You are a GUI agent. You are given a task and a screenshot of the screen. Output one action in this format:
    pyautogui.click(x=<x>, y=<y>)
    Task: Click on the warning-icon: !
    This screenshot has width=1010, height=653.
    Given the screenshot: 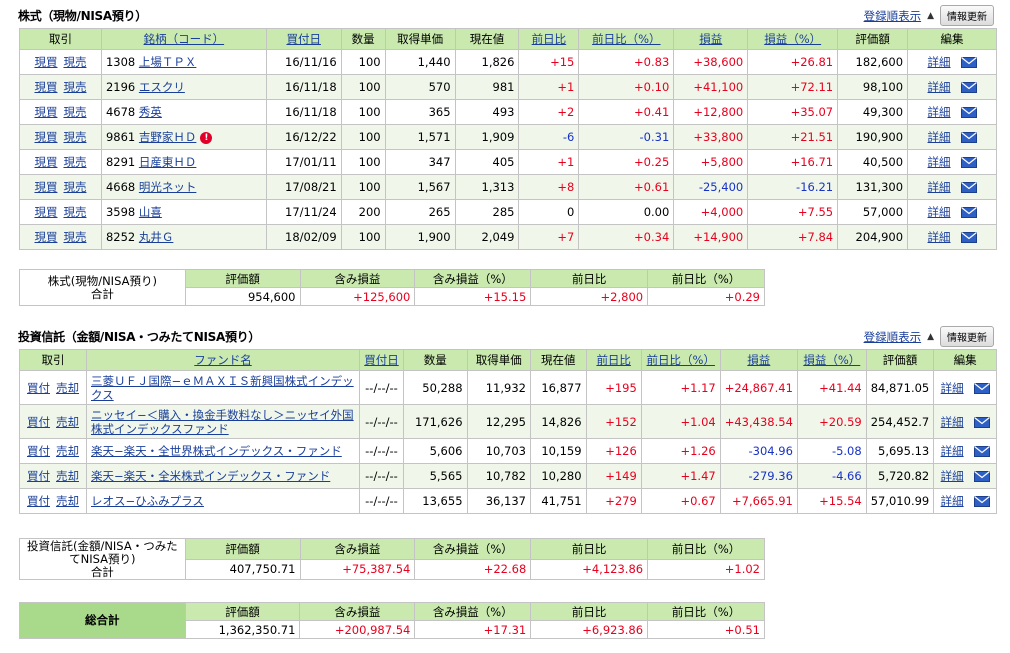 What is the action you would take?
    pyautogui.click(x=206, y=137)
    